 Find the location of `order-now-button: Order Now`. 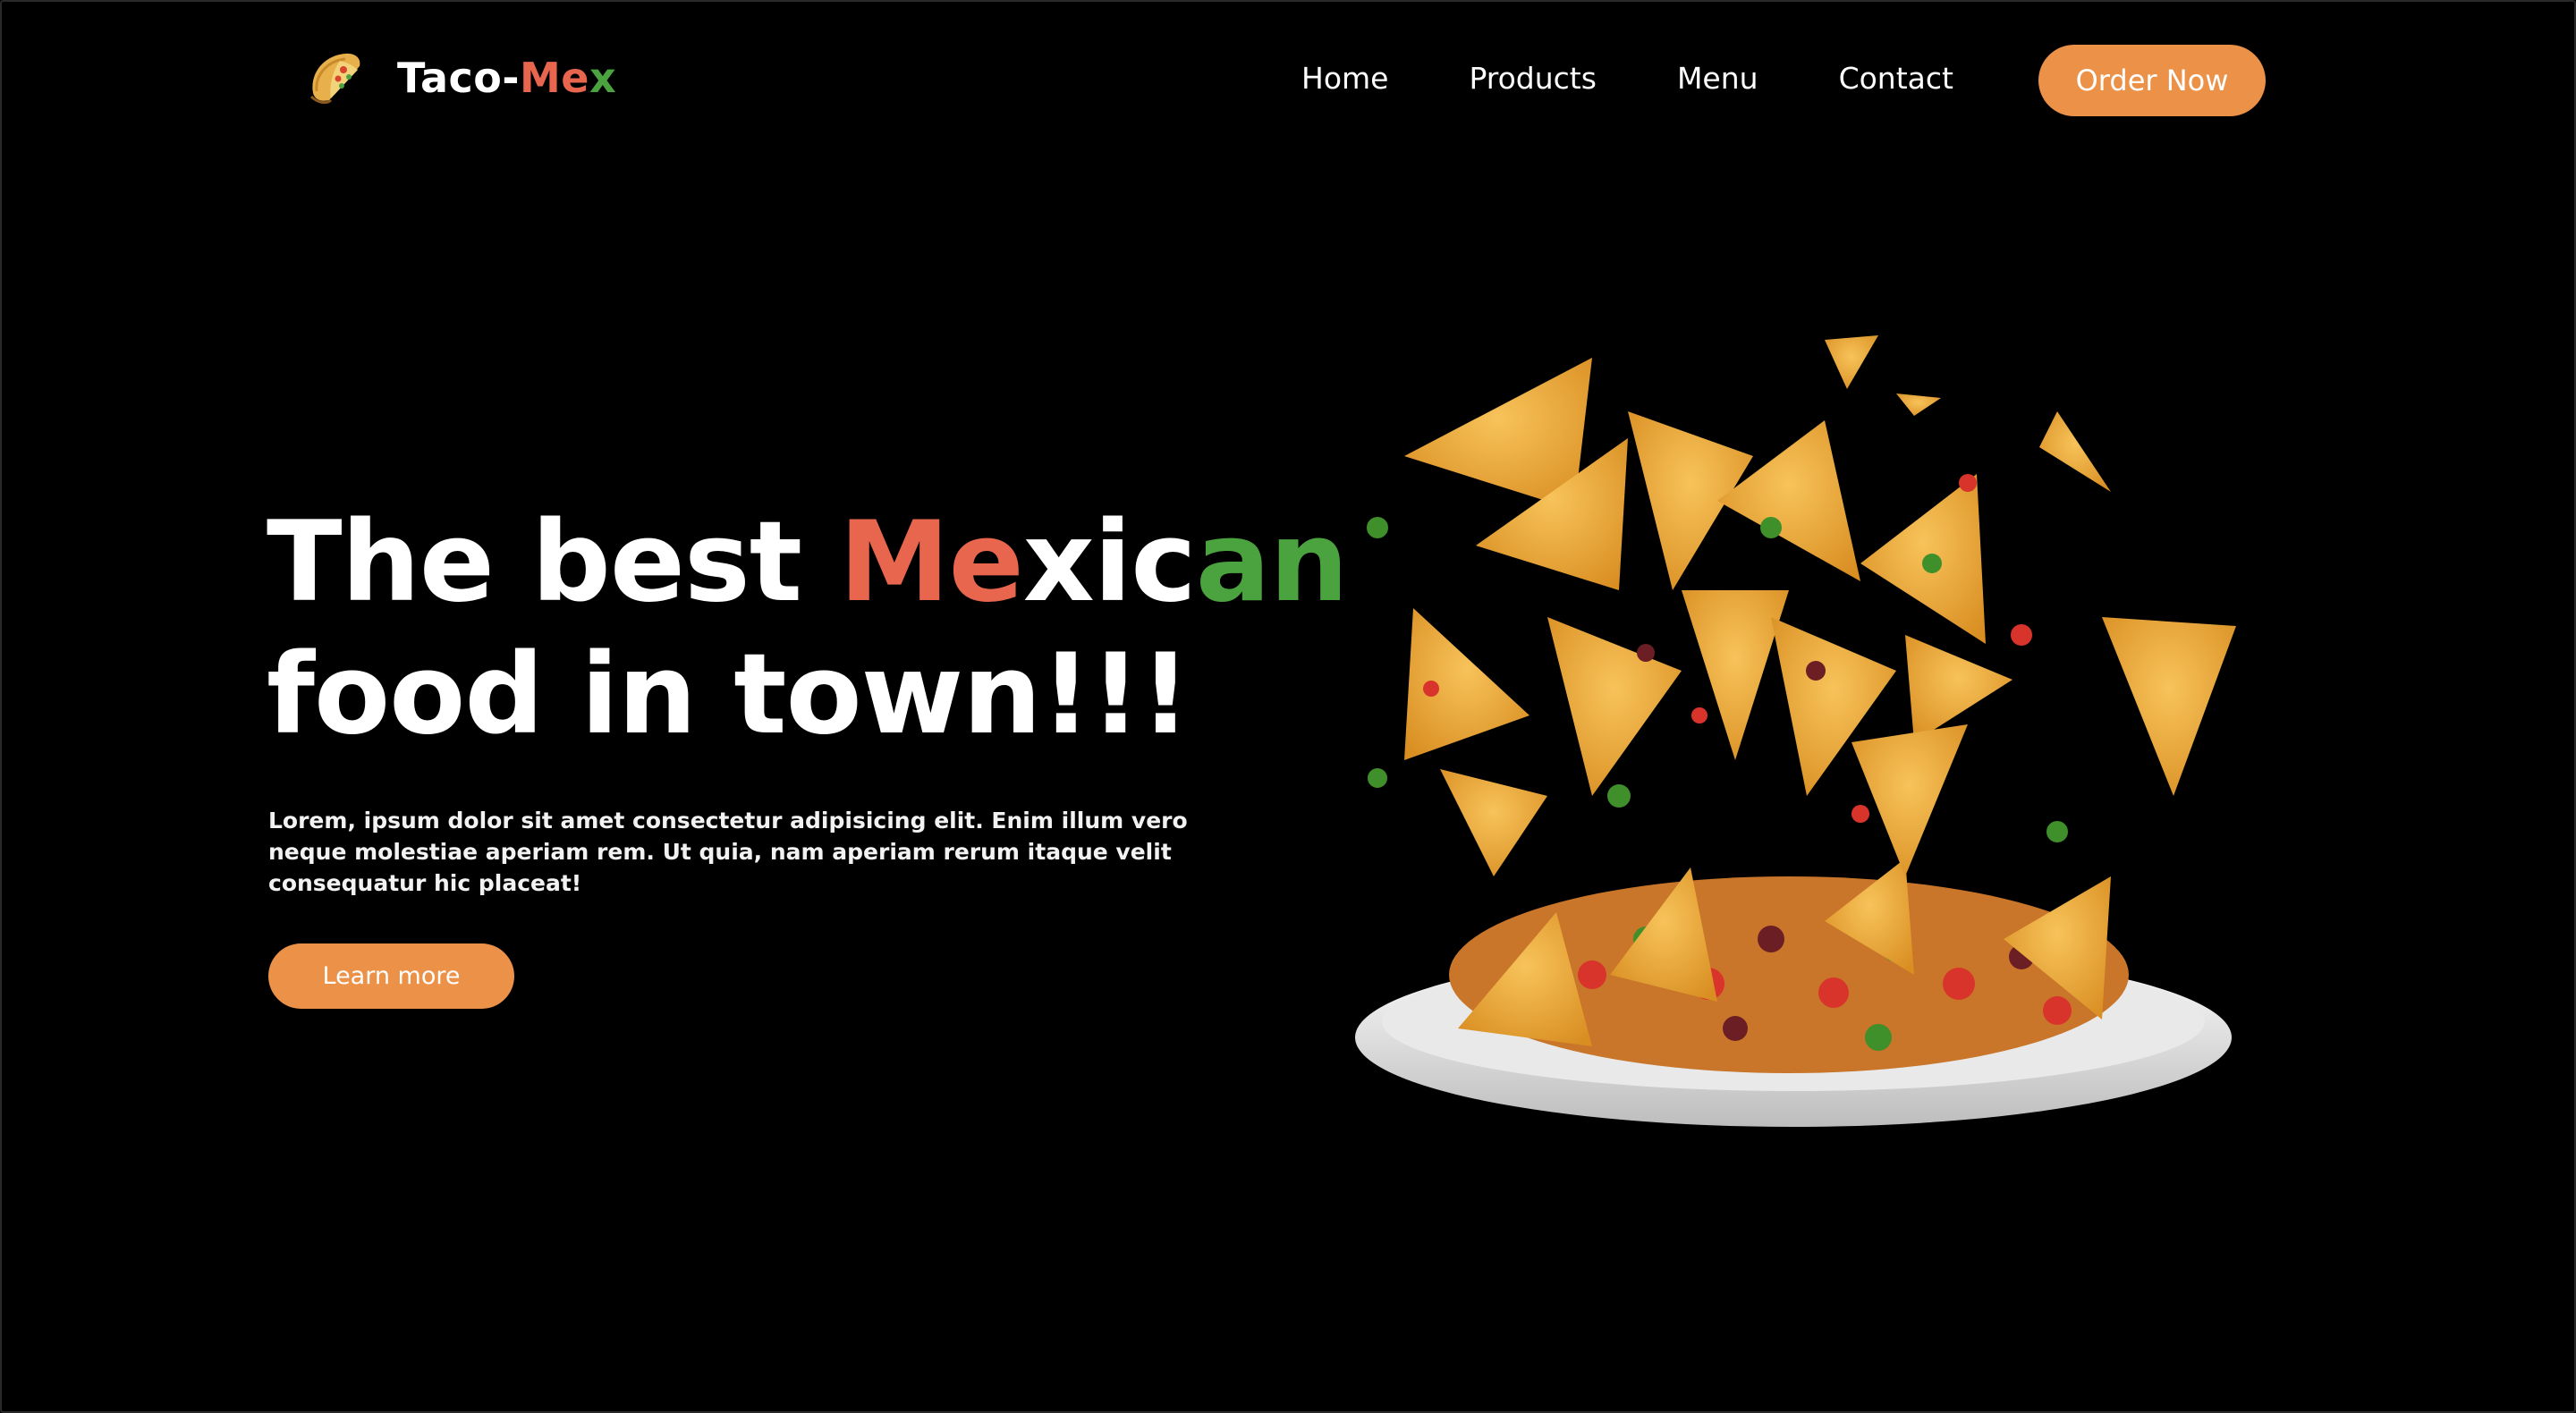

order-now-button: Order Now is located at coordinates (2152, 80).